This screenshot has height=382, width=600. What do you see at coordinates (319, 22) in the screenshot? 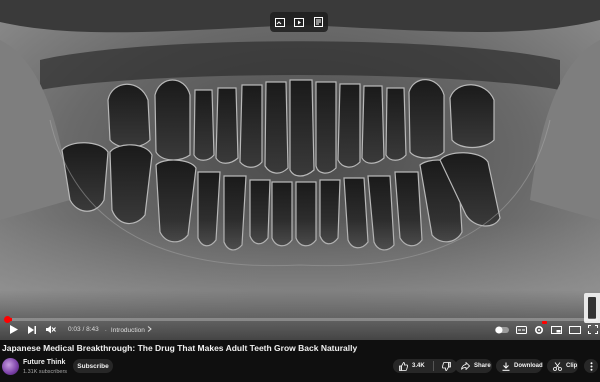
I see `notes-icon` at bounding box center [319, 22].